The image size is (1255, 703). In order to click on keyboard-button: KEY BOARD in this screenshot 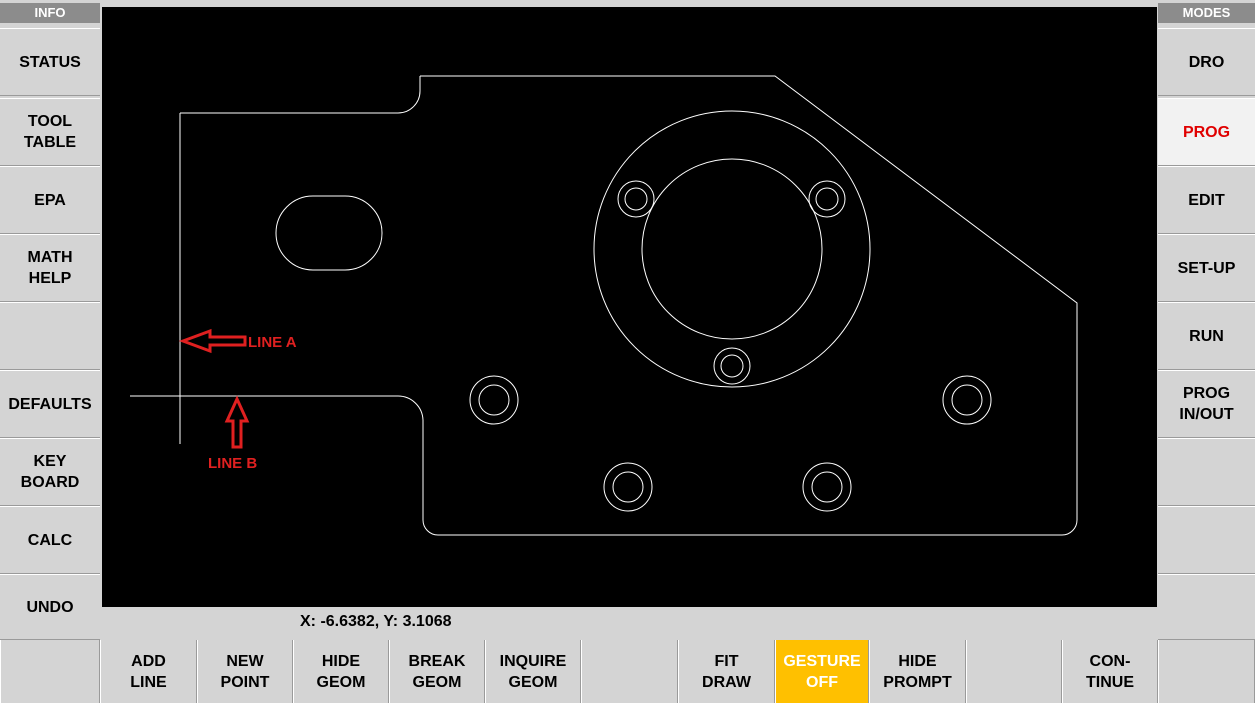, I will do `click(50, 472)`.